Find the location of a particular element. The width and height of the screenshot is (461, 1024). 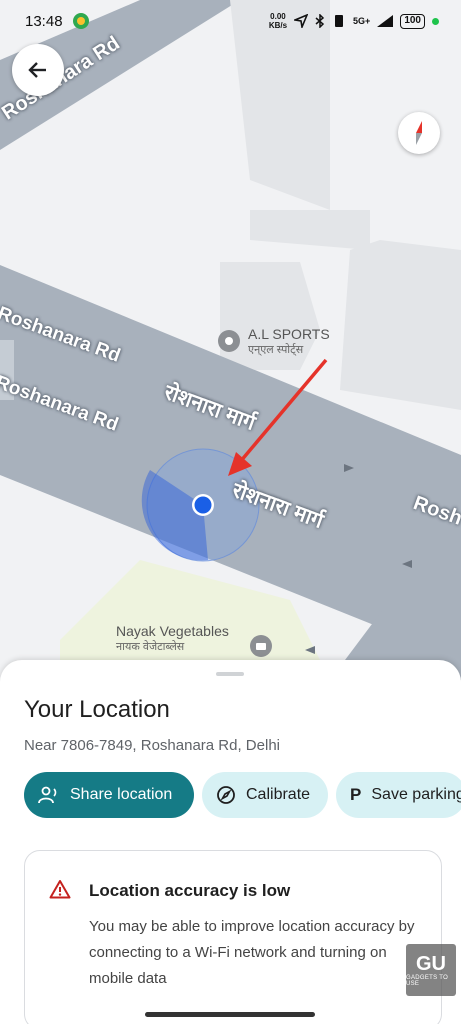

calibrate-button: Calibrate is located at coordinates (265, 795).